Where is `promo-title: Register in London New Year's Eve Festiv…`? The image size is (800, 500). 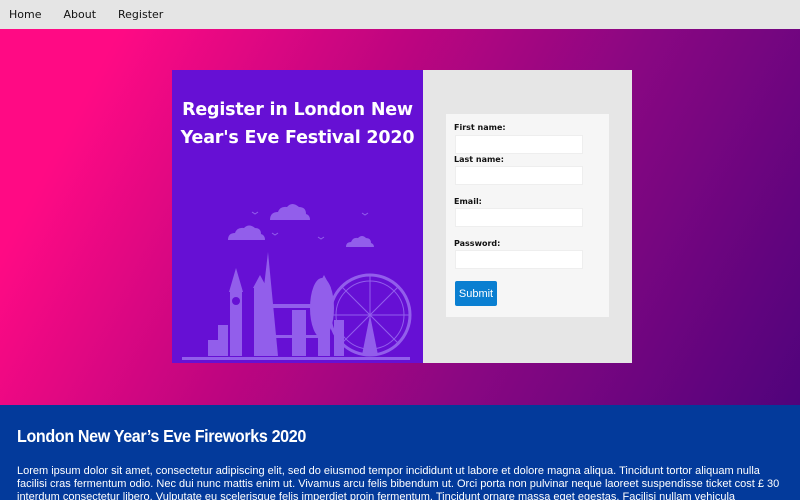 promo-title: Register in London New Year's Eve Festiv… is located at coordinates (297, 124).